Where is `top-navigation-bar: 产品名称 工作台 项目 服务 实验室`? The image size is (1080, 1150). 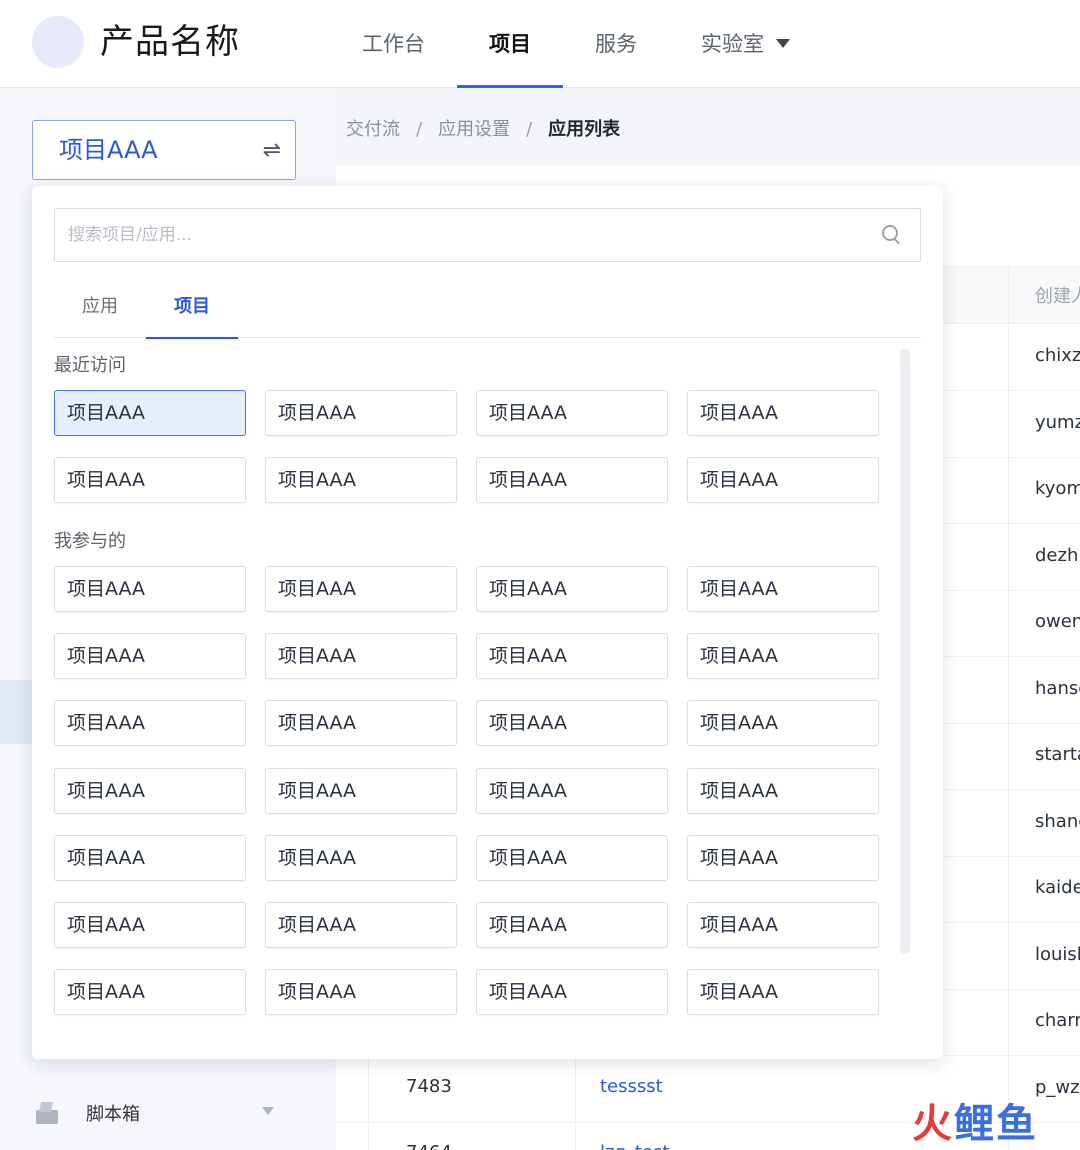 top-navigation-bar: 产品名称 工作台 项目 服务 实验室 is located at coordinates (540, 44).